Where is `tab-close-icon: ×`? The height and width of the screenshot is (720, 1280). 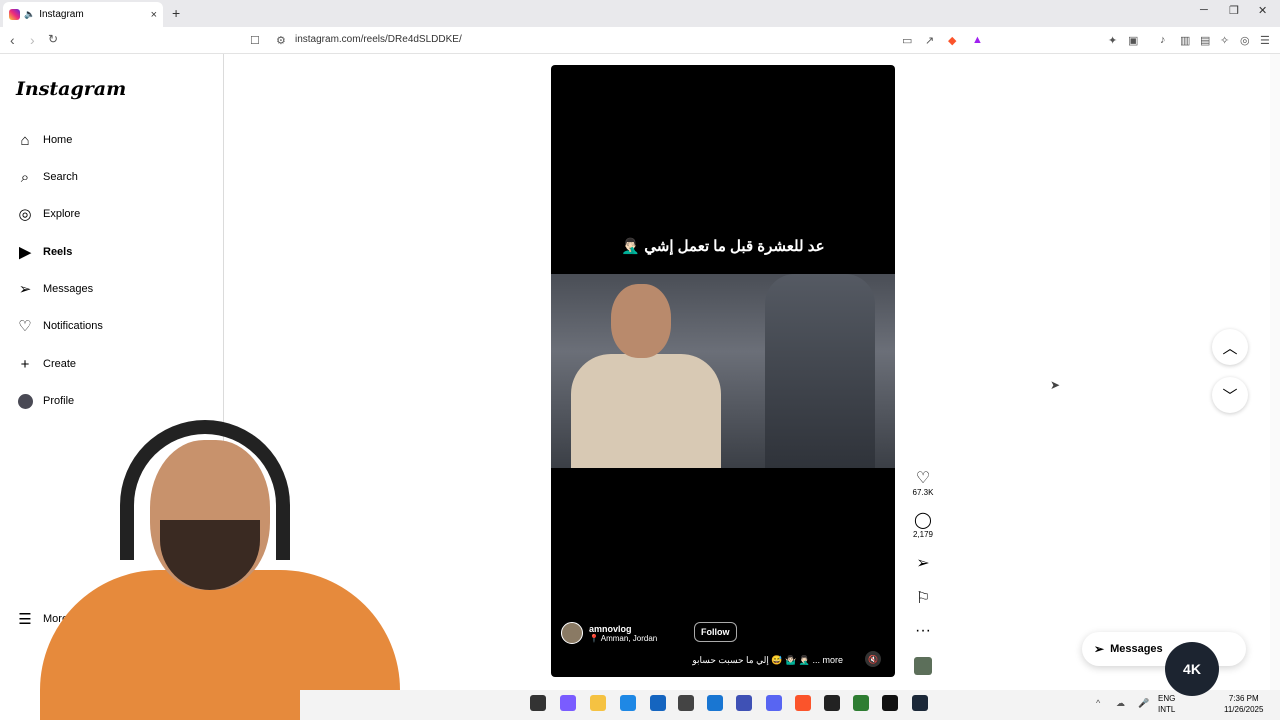 tab-close-icon: × is located at coordinates (154, 15).